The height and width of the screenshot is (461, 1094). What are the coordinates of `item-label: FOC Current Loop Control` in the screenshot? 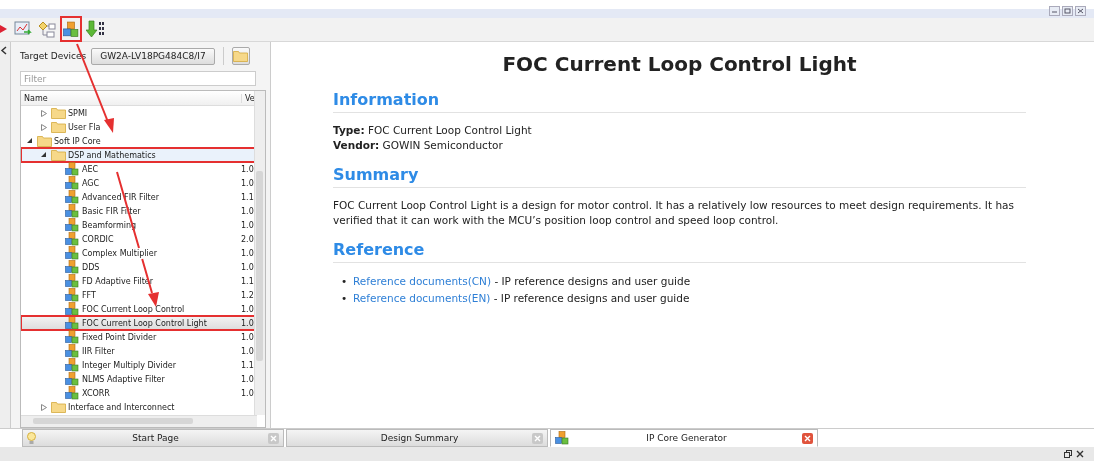 It's located at (134, 309).